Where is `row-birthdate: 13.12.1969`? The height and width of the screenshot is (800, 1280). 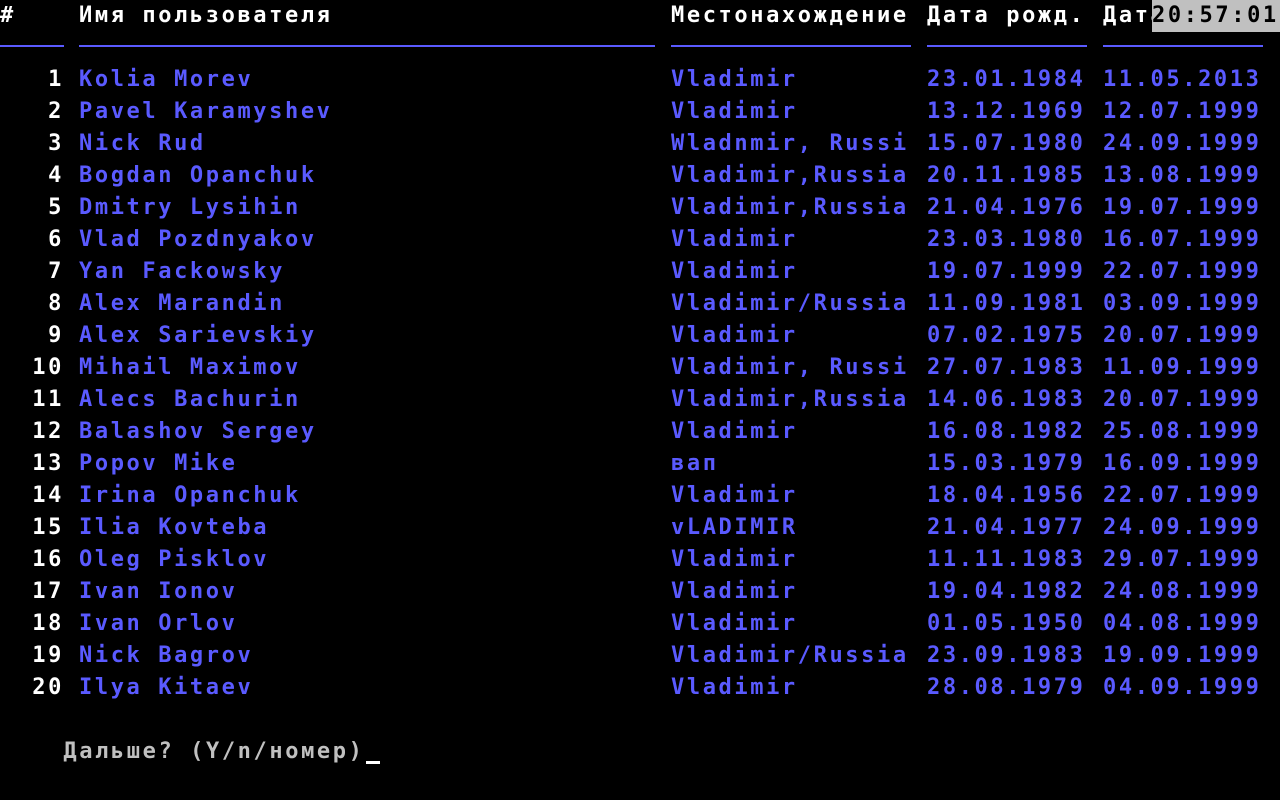 row-birthdate: 13.12.1969 is located at coordinates (1006, 111).